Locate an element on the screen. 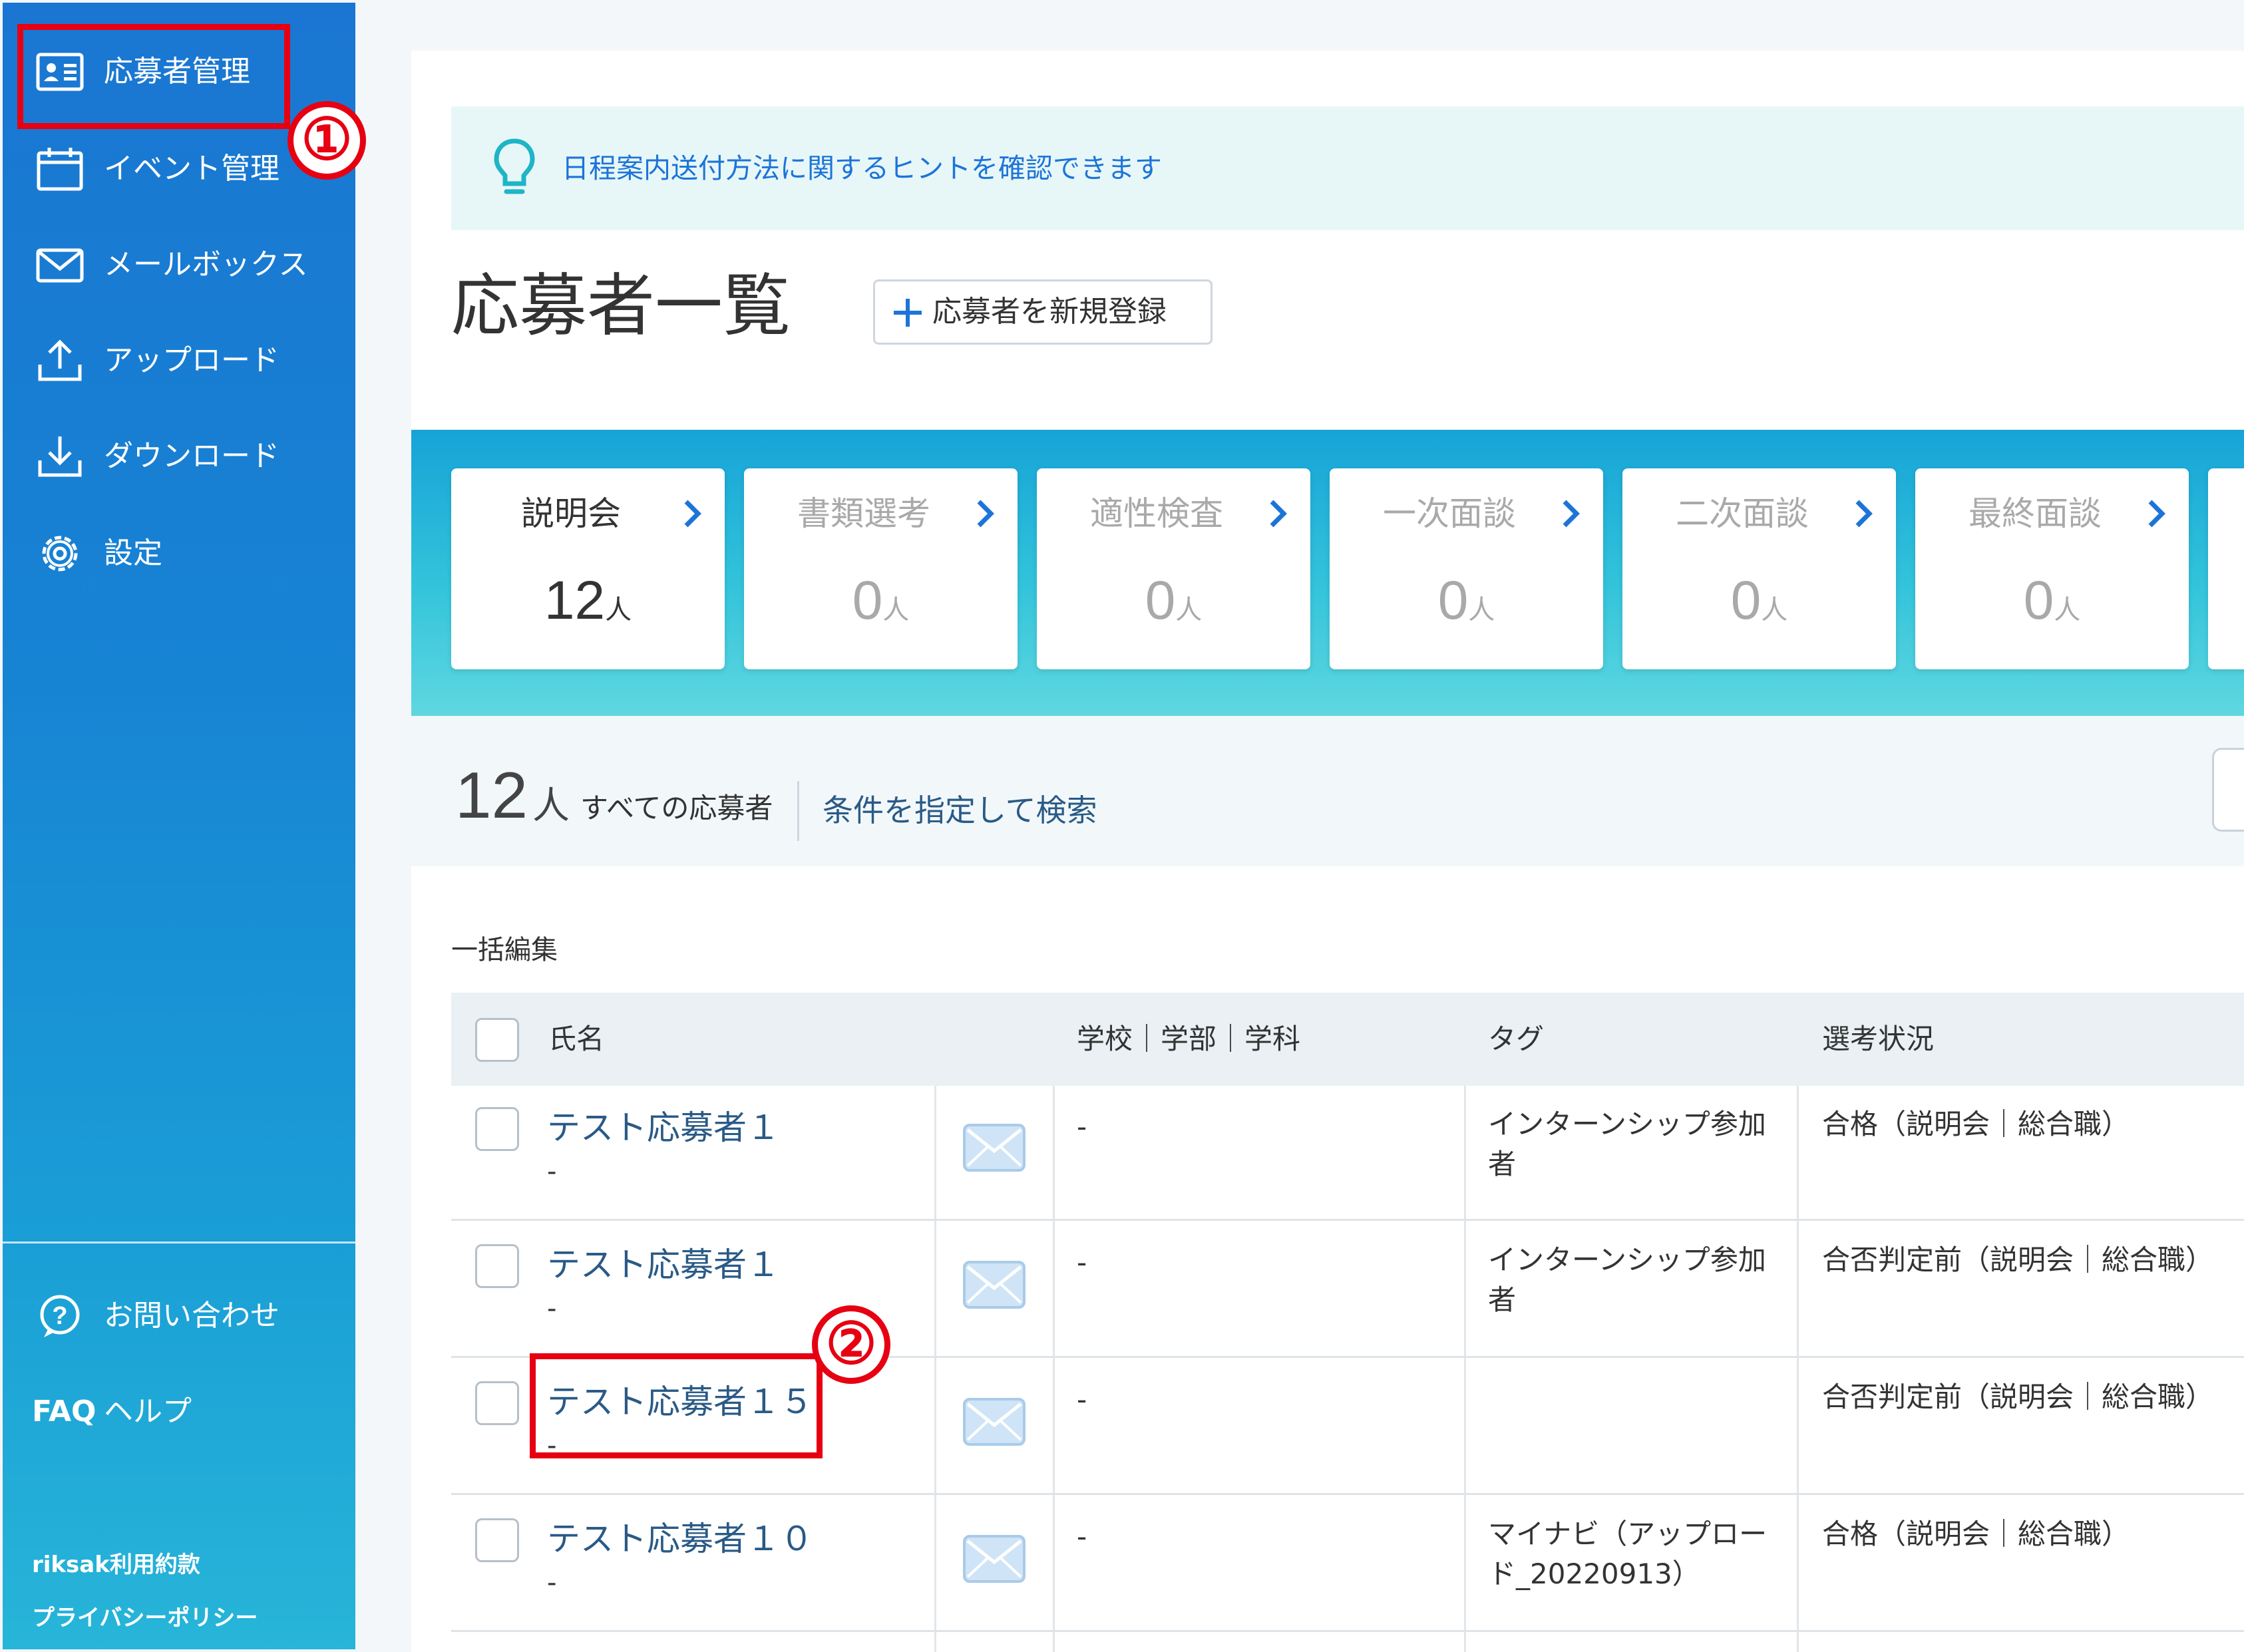 The image size is (2244, 1652). stage-card-explanation: 説明会 12人 is located at coordinates (588, 569).